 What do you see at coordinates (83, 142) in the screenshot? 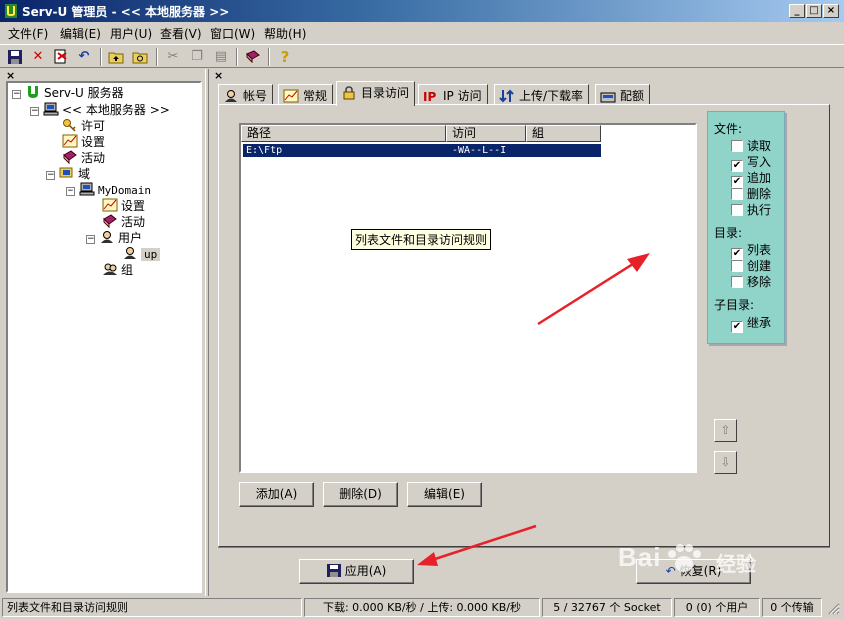
I see `tree-node-settings: 设置` at bounding box center [83, 142].